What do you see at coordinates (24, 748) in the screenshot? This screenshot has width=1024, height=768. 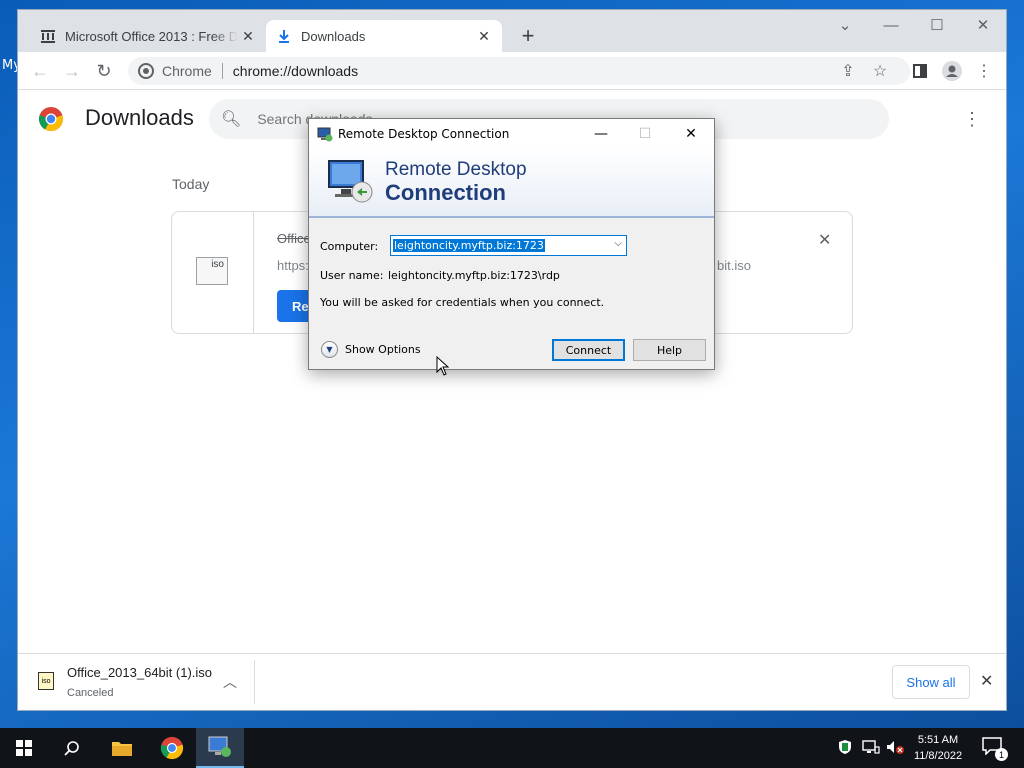 I see `windows-start-icon` at bounding box center [24, 748].